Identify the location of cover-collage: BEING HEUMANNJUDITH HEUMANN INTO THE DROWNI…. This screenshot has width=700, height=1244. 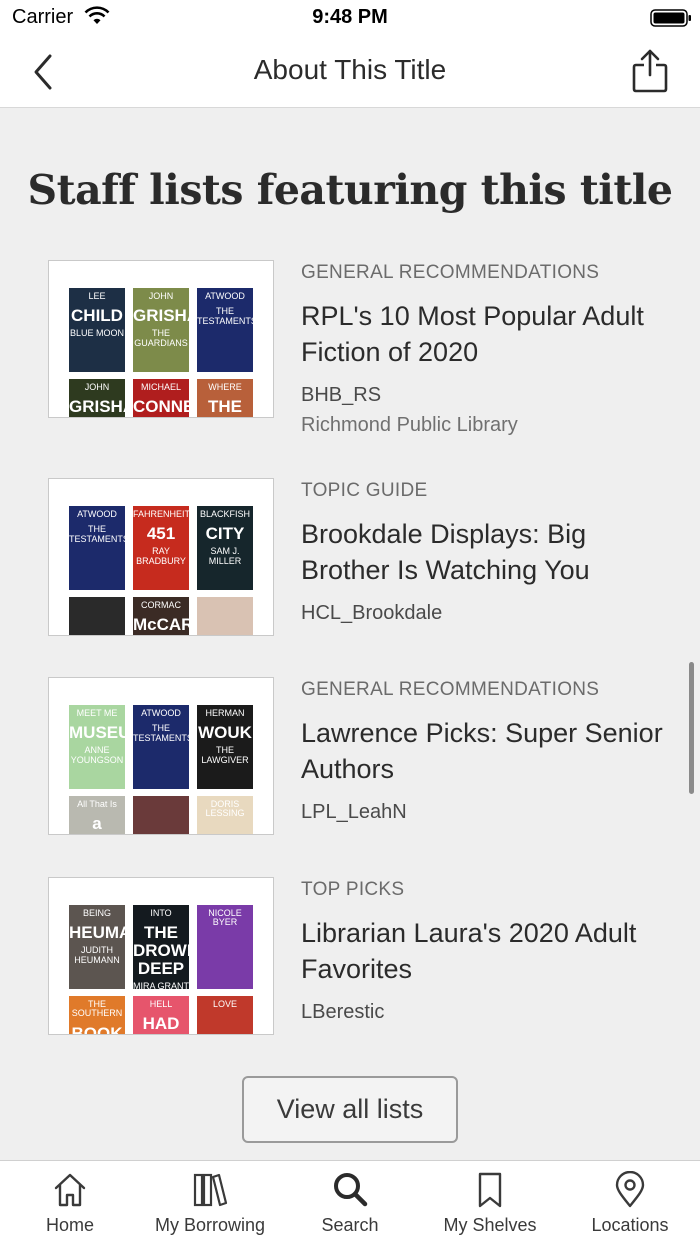
(161, 956).